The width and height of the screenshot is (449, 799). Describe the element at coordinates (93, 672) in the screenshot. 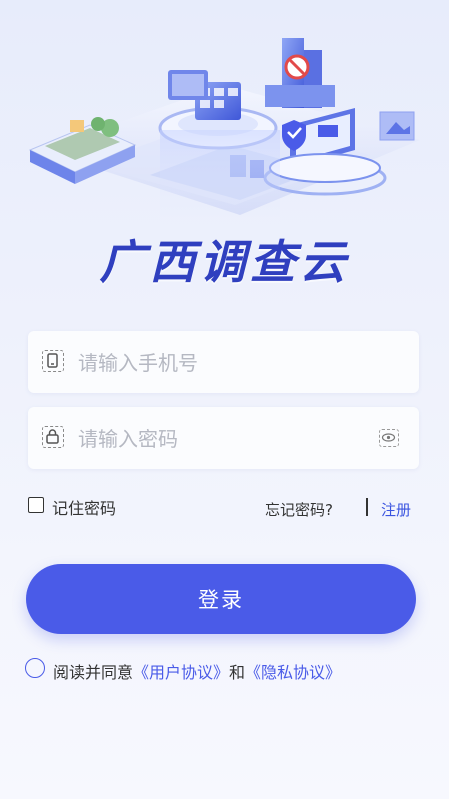

I see `agreement-prefix: 阅读并同意` at that location.